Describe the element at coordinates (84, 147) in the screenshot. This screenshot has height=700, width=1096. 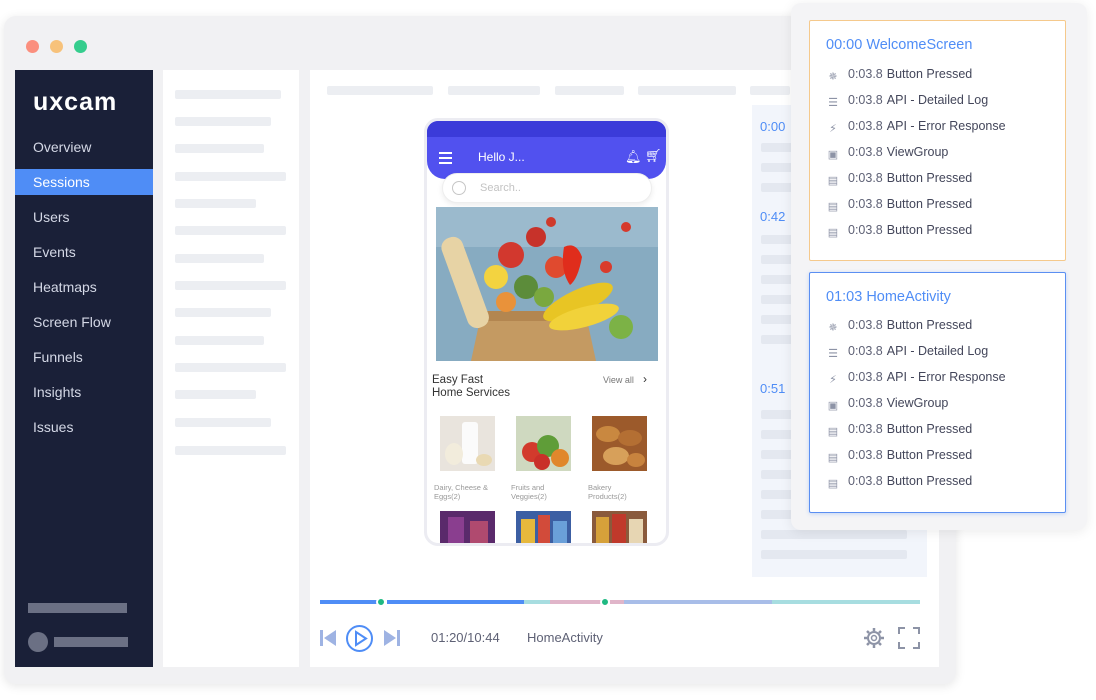
I see `sidebar-item-overview: Overview` at that location.